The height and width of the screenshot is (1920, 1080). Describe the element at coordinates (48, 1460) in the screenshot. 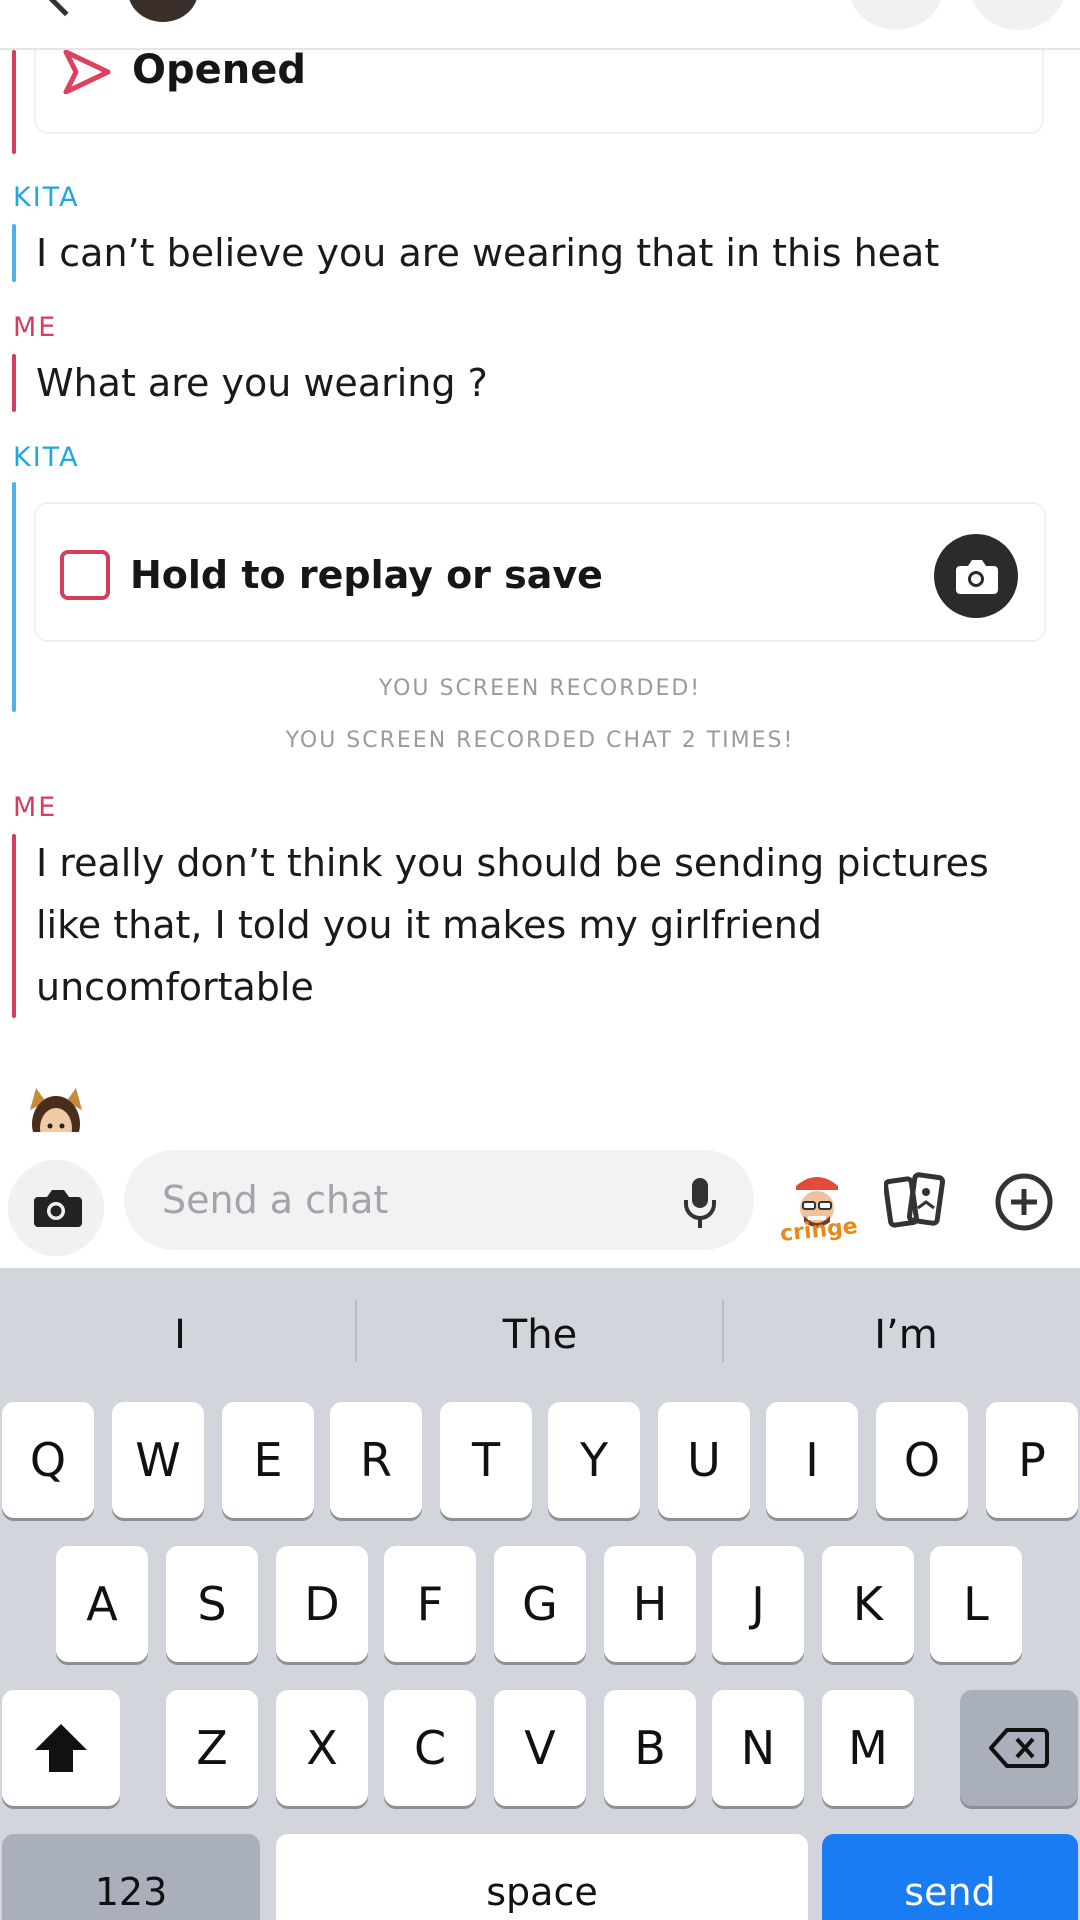

I see `key-q: Q` at that location.